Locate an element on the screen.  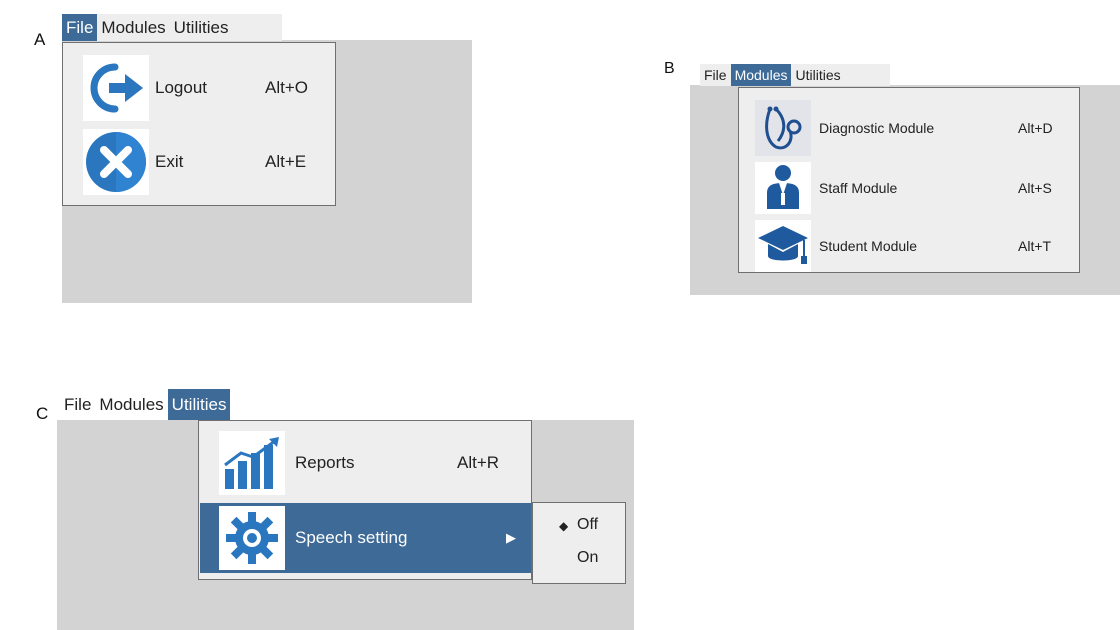
staff-module-label: Staff Module is located at coordinates (858, 188).